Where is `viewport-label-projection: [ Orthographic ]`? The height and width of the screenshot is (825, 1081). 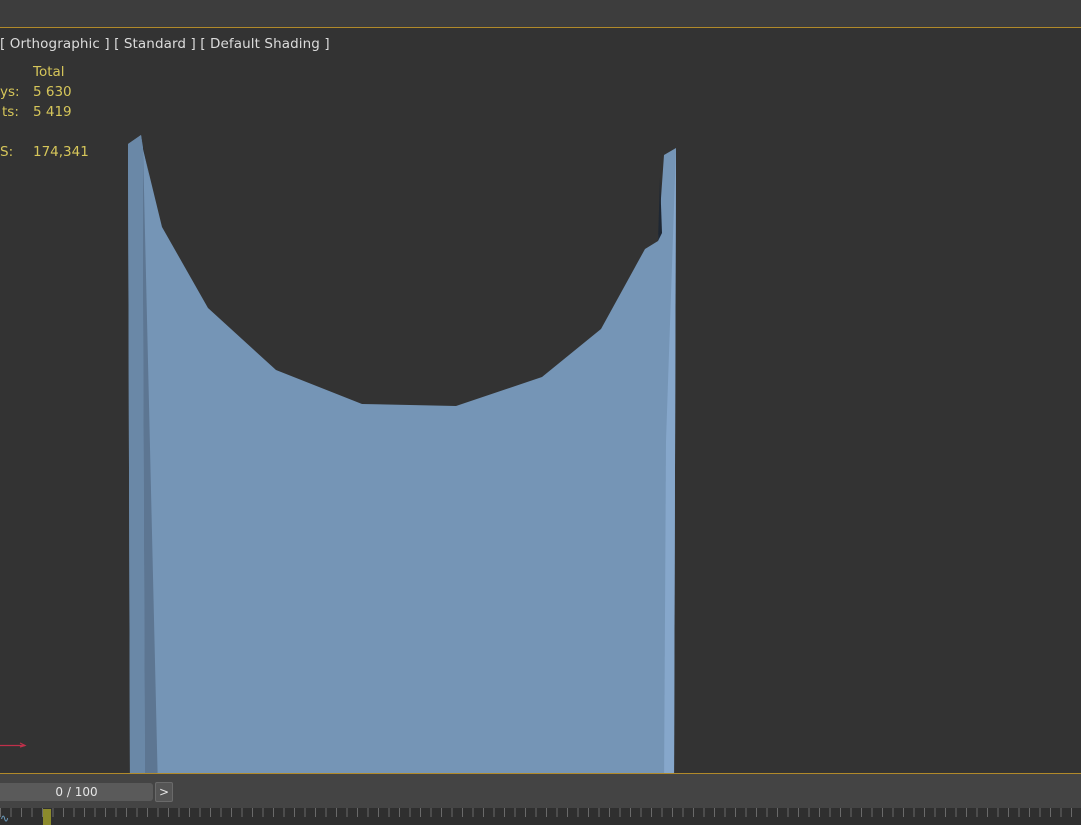
viewport-label-projection: [ Orthographic ] is located at coordinates (55, 44).